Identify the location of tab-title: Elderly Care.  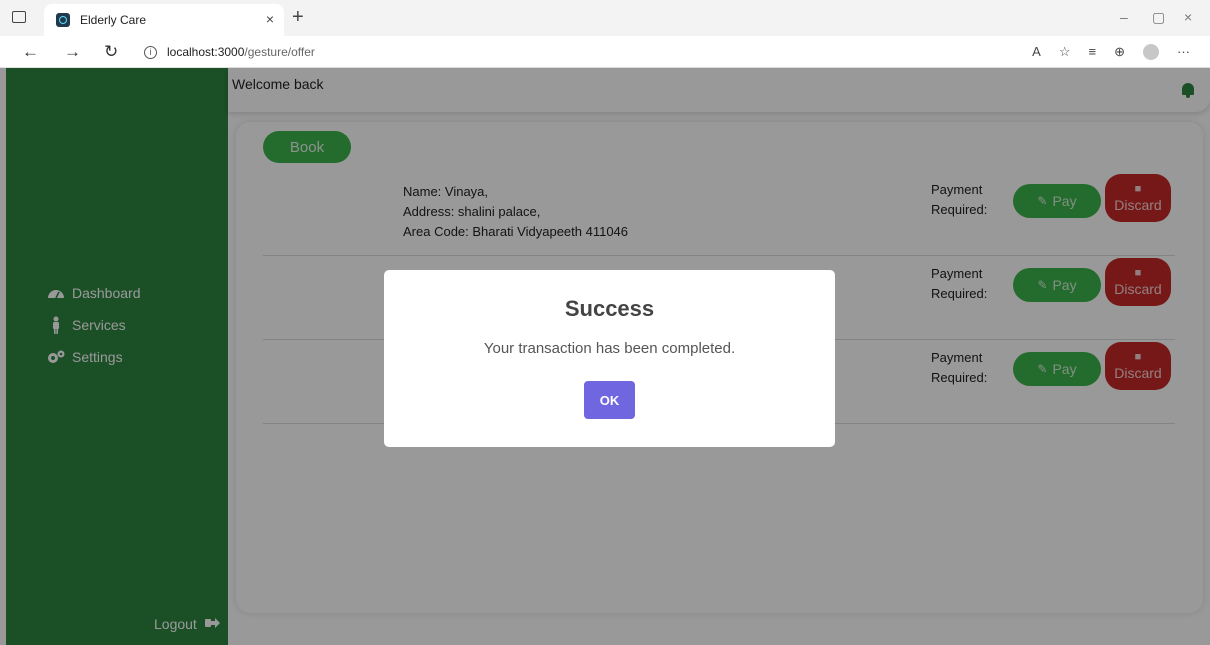
(113, 20).